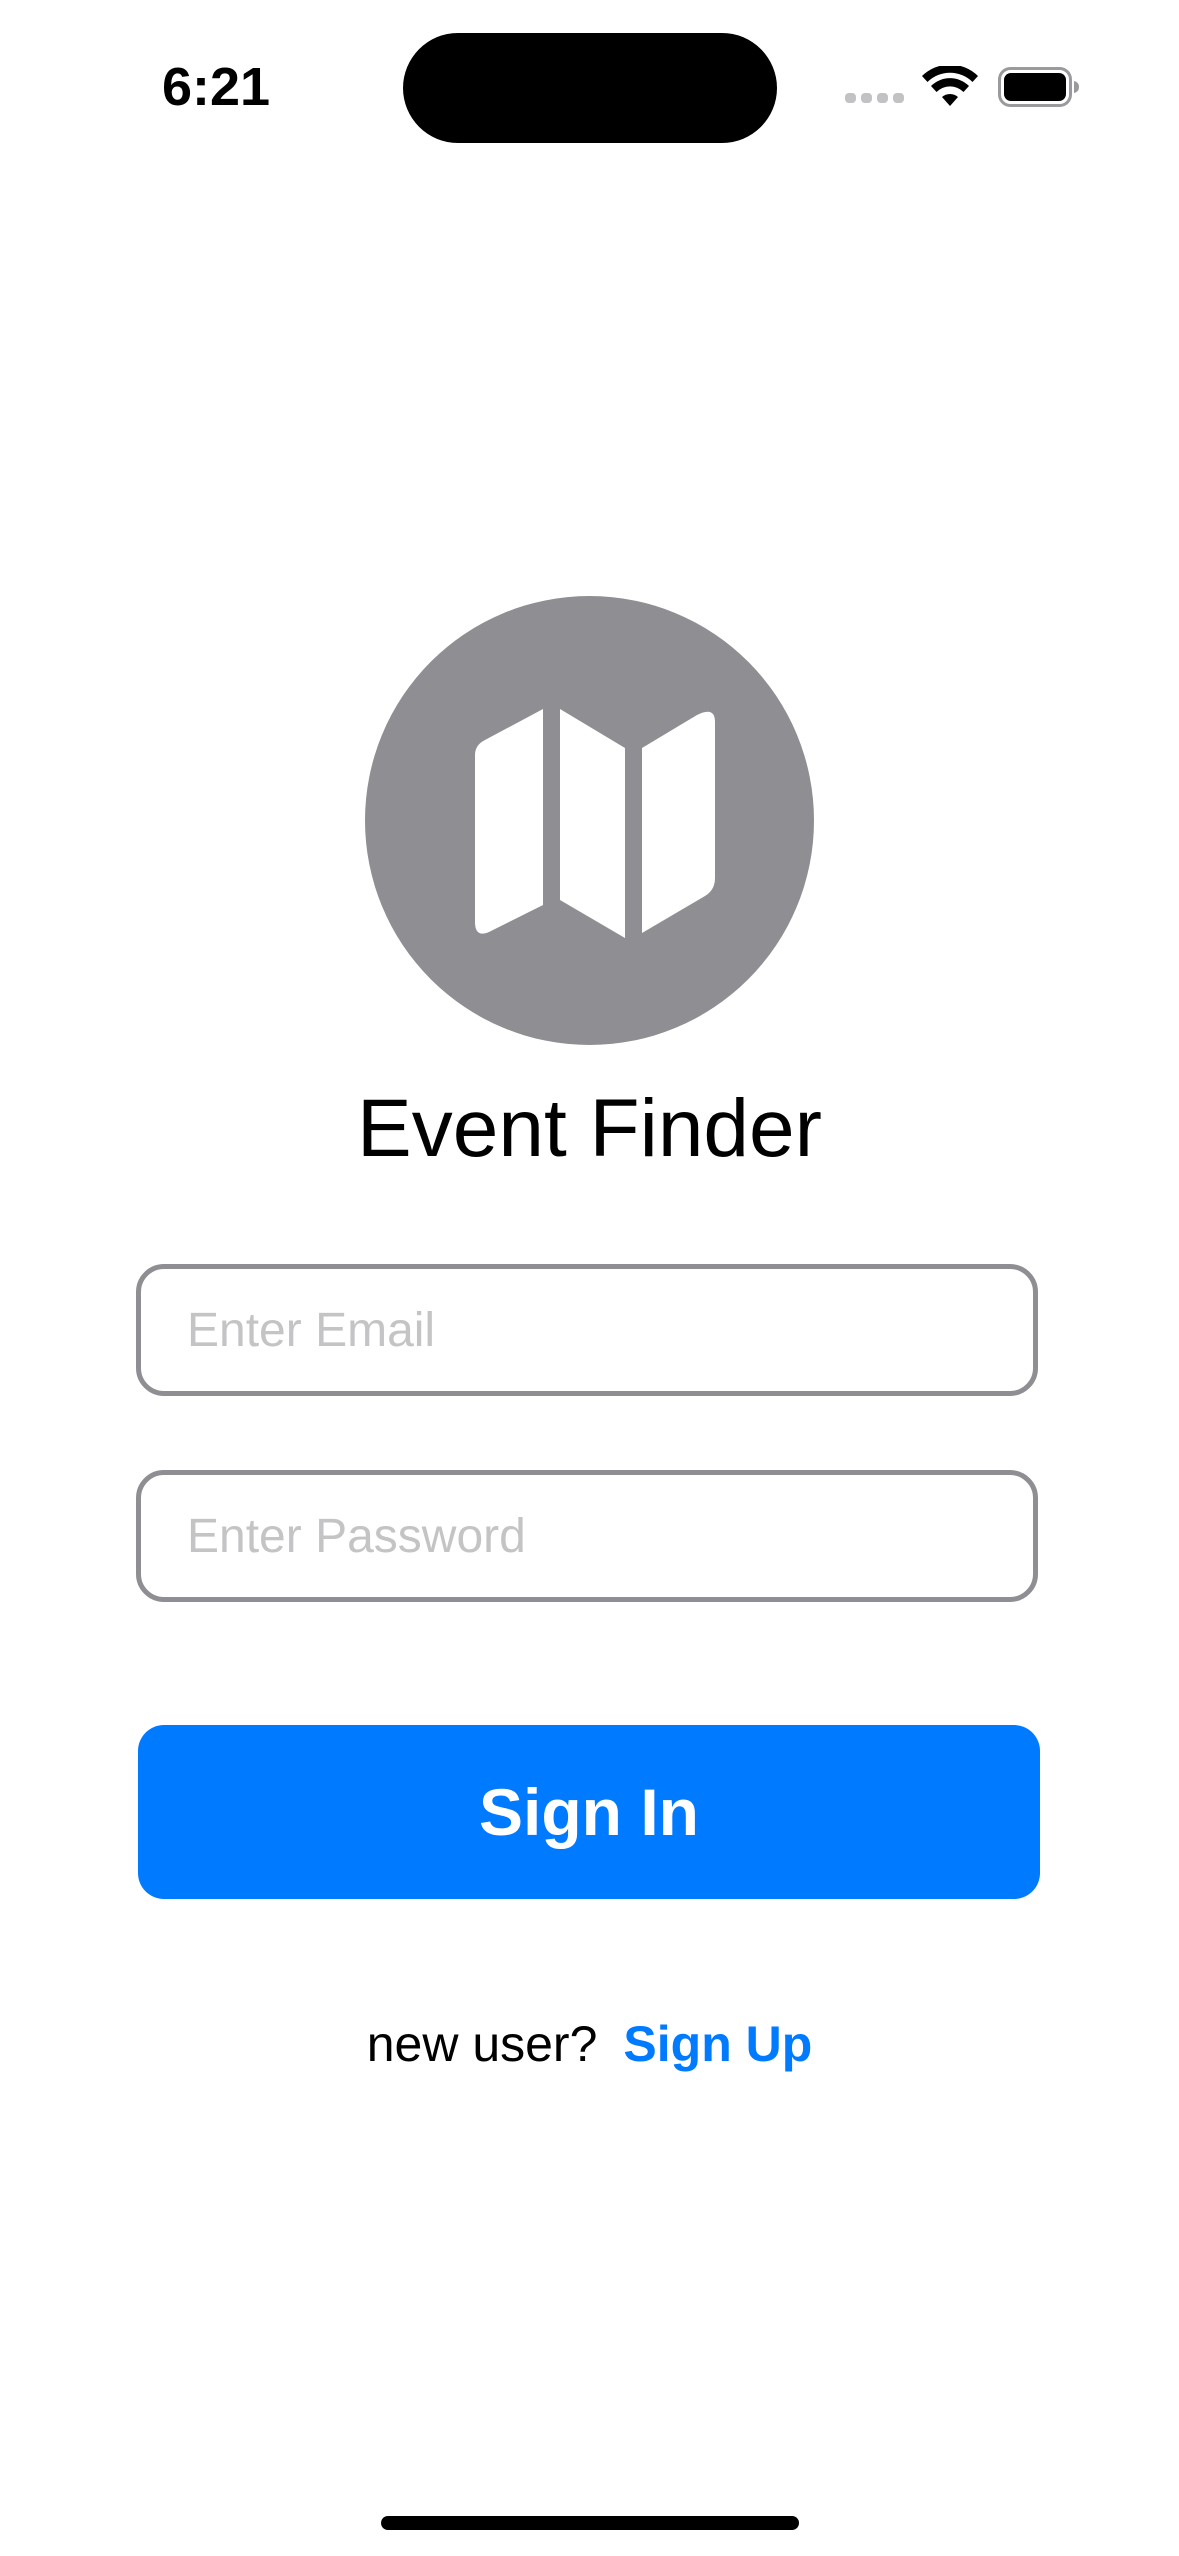  I want to click on sign-up-link: Sign Up, so click(717, 2044).